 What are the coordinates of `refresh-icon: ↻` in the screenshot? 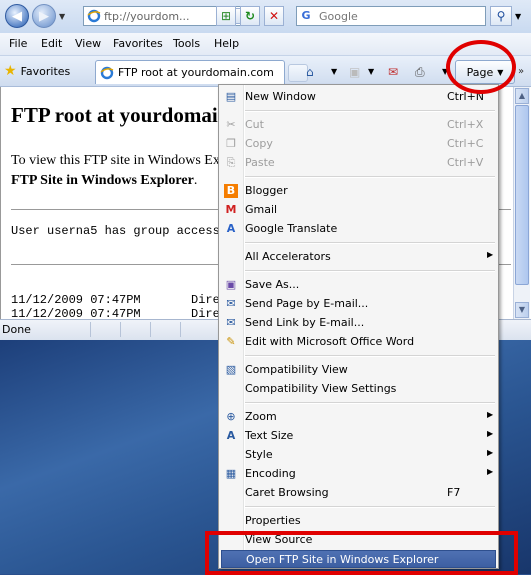 It's located at (250, 16).